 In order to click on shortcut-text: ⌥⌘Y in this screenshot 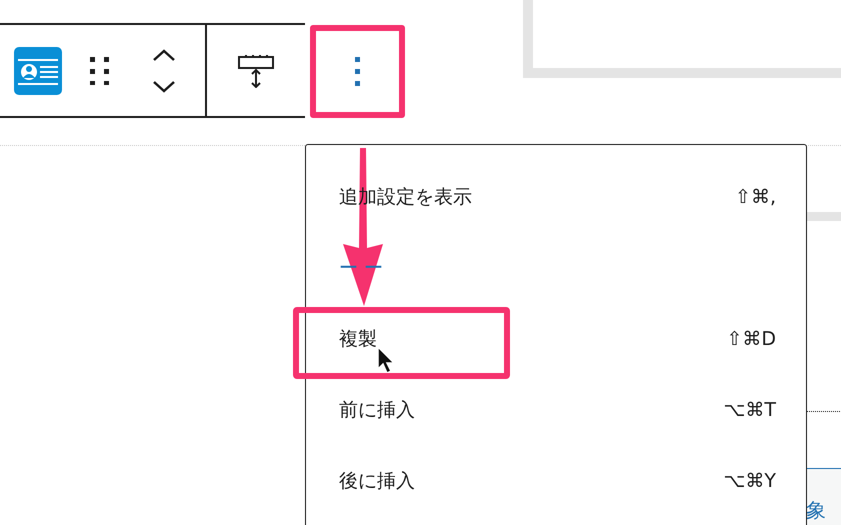, I will do `click(749, 481)`.